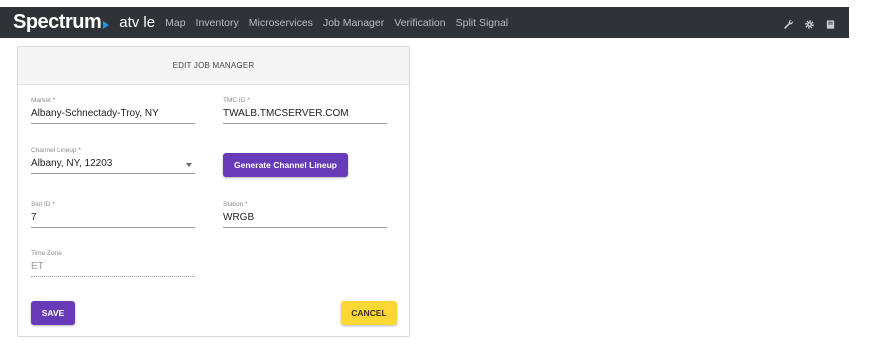 This screenshot has width=875, height=346. Describe the element at coordinates (113, 218) in the screenshot. I see `slot-id-input: 7` at that location.